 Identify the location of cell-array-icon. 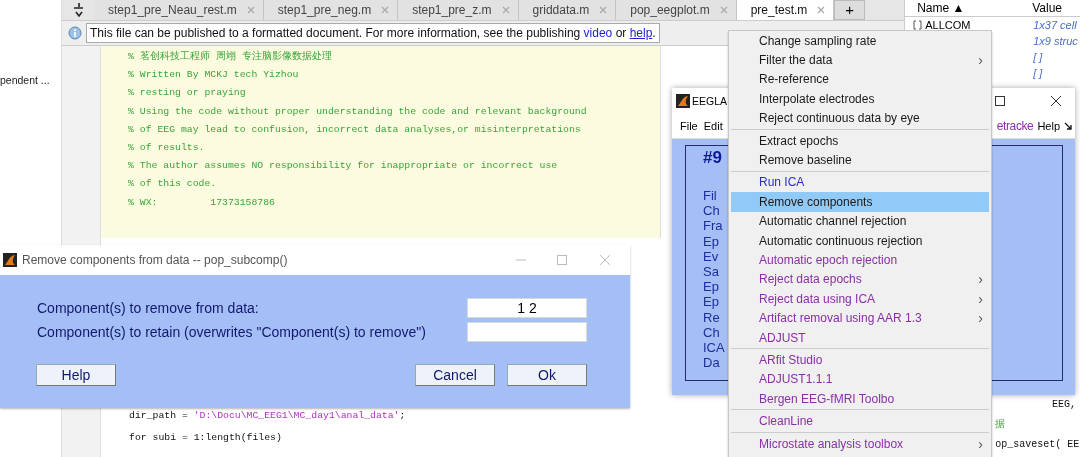
(918, 25).